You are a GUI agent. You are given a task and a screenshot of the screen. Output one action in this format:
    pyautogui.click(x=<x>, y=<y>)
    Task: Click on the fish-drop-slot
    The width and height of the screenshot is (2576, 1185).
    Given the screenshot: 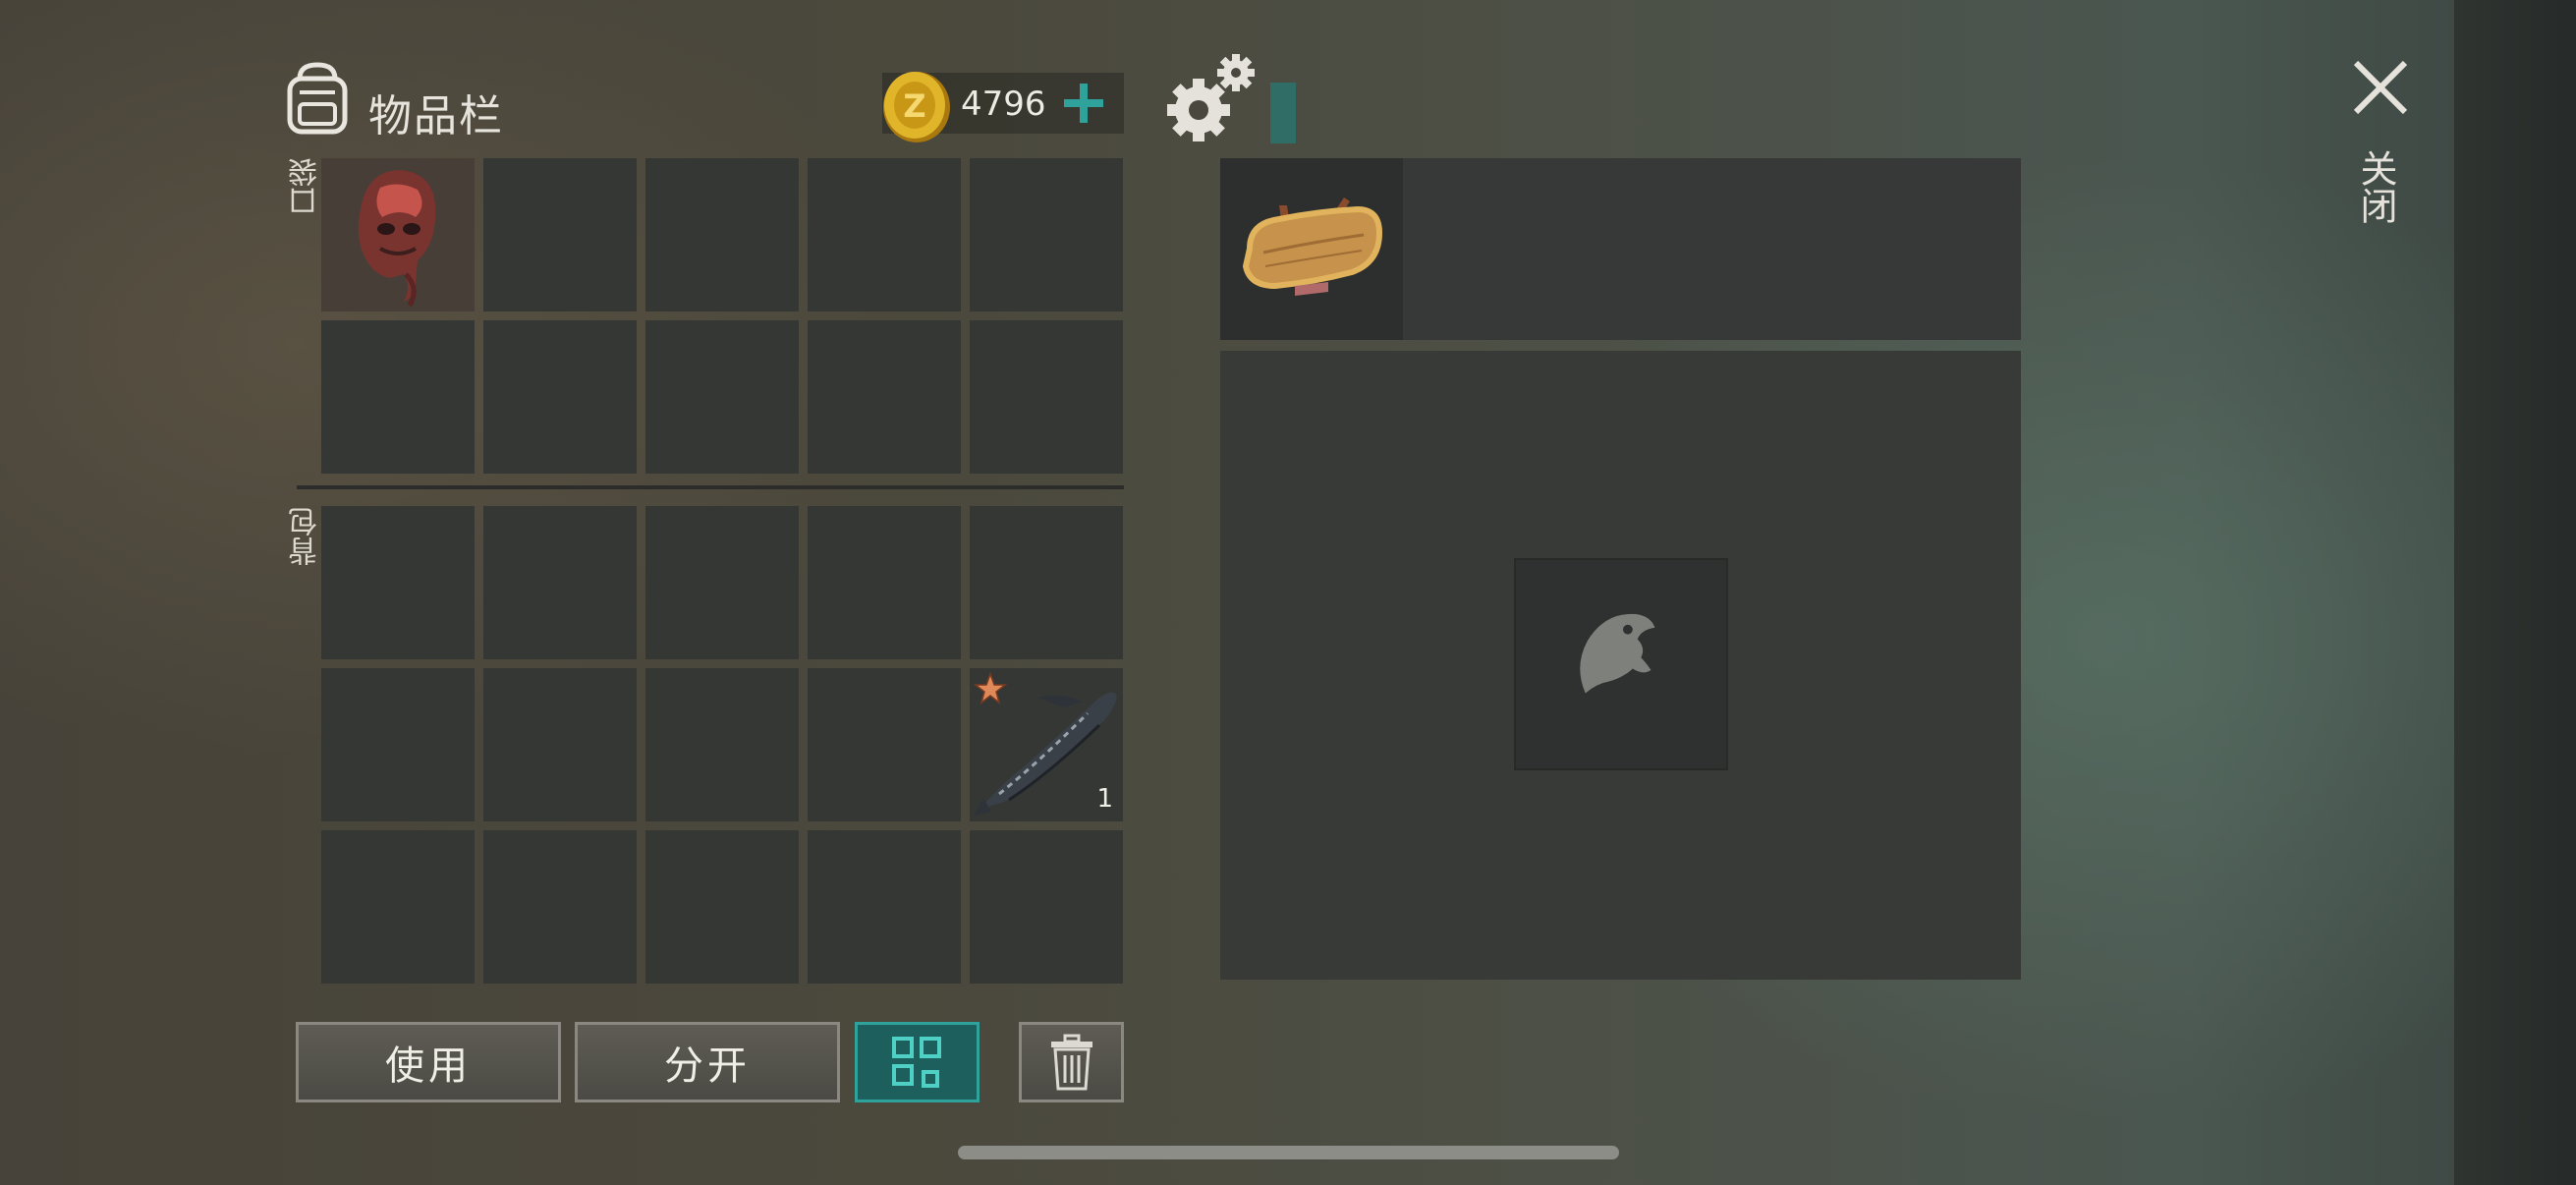 What is the action you would take?
    pyautogui.click(x=1621, y=664)
    